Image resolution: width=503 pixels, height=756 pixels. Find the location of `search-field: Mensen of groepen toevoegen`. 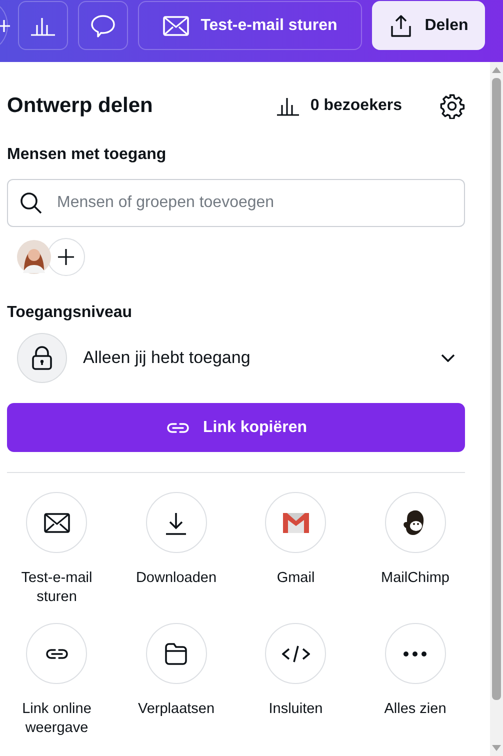

search-field: Mensen of groepen toevoegen is located at coordinates (236, 203).